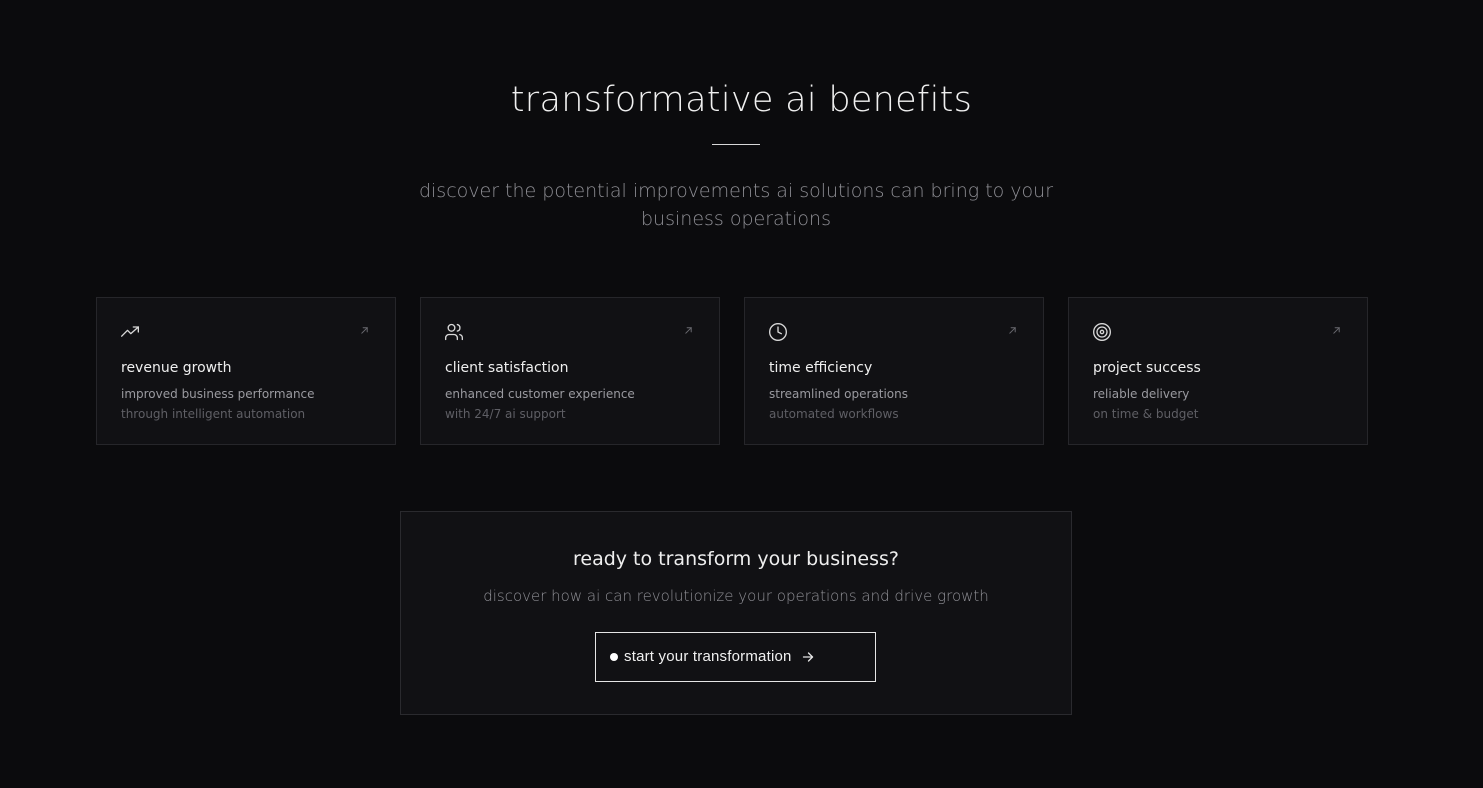 This screenshot has width=1483, height=788. What do you see at coordinates (808, 657) in the screenshot?
I see `arrow-right-icon` at bounding box center [808, 657].